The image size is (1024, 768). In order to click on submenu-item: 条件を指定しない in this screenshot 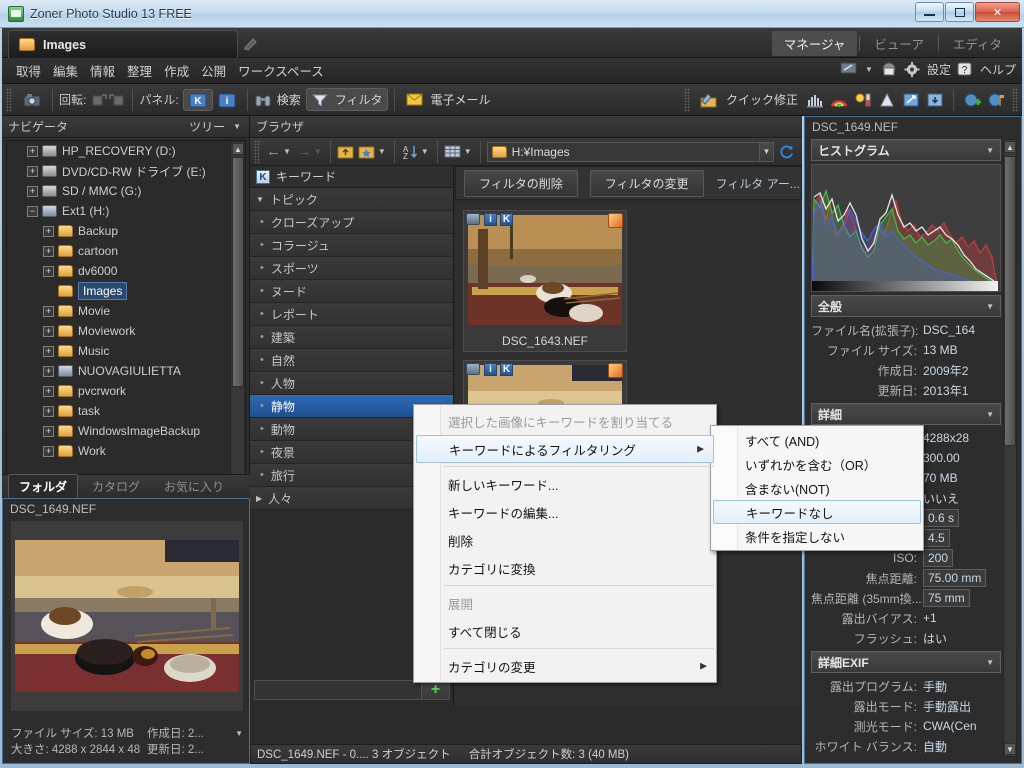, I will do `click(817, 536)`.